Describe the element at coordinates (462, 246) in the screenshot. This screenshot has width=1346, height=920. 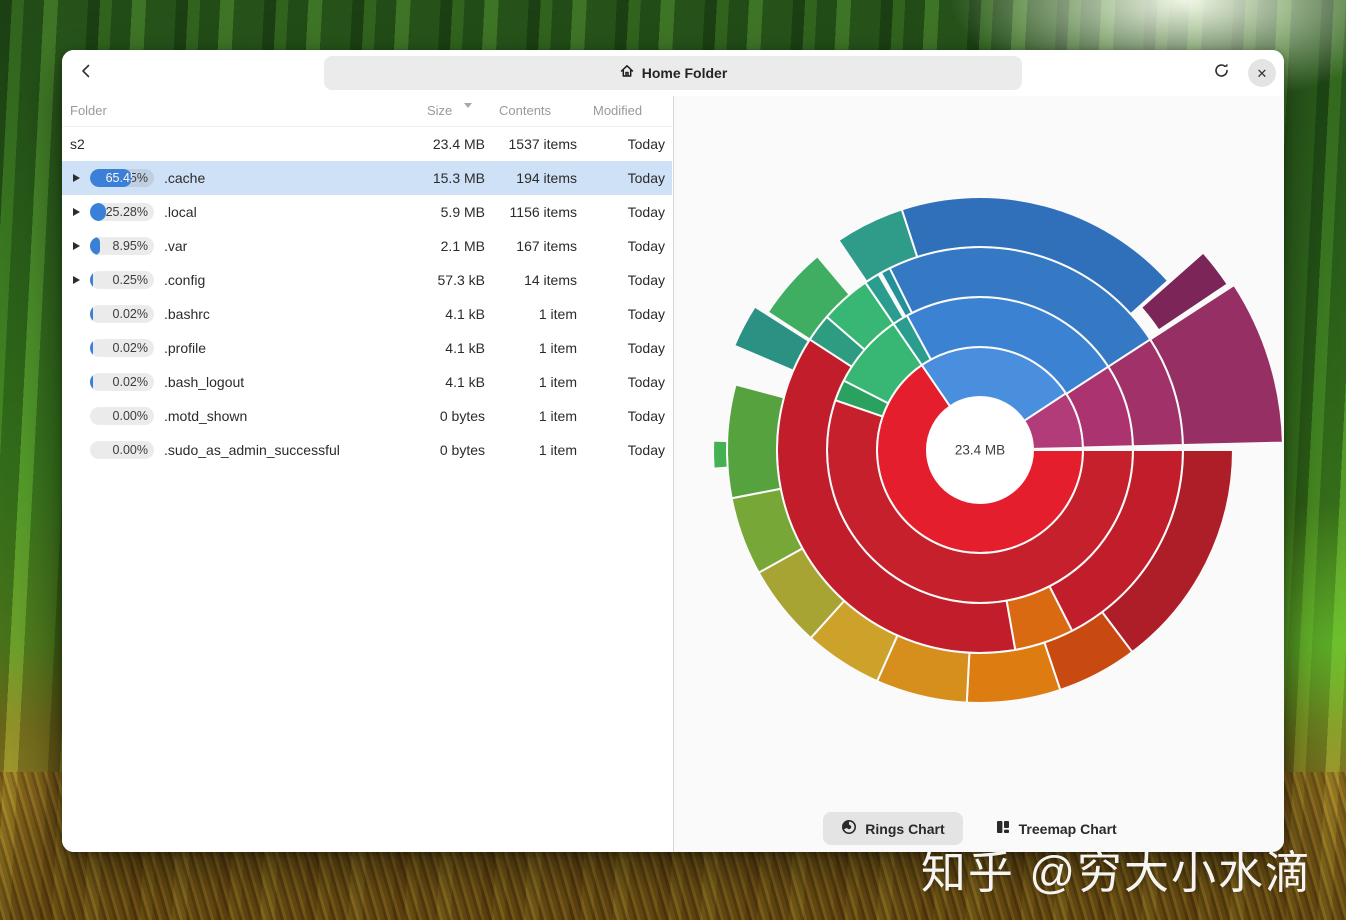
I see `folder-size: 2.1 MB` at that location.